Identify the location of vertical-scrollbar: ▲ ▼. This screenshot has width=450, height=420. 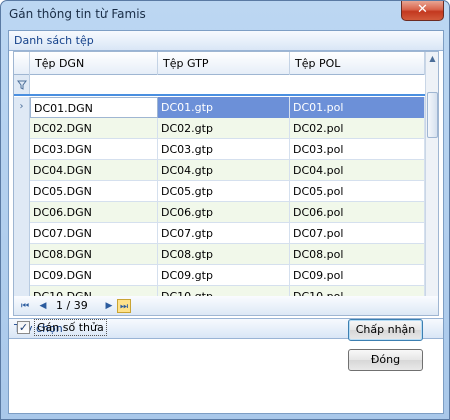
(431, 183).